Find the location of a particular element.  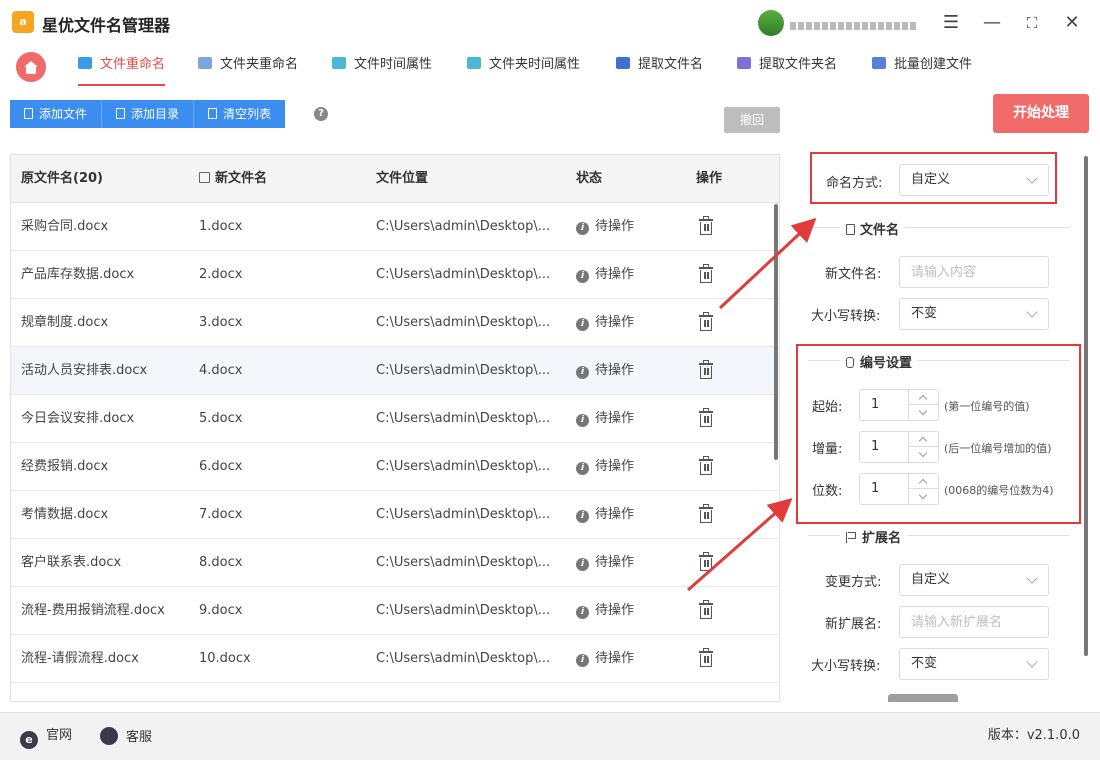

new-name-input is located at coordinates (974, 272).